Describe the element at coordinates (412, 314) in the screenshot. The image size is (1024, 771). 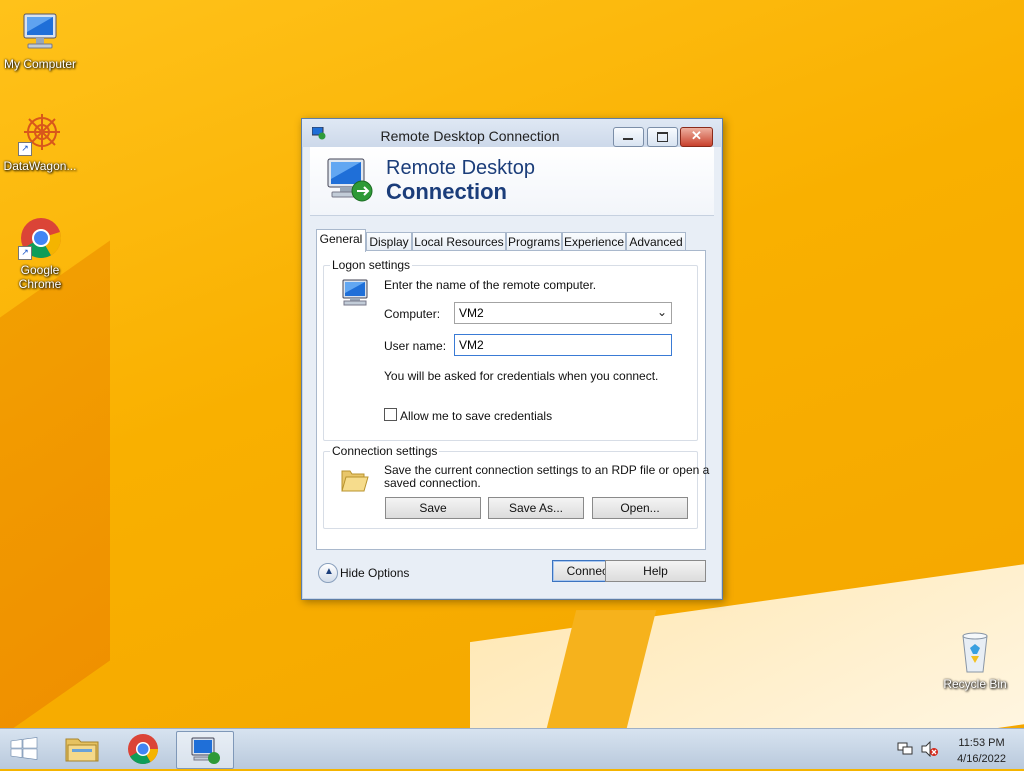
I see `computer-label: Computer:` at that location.